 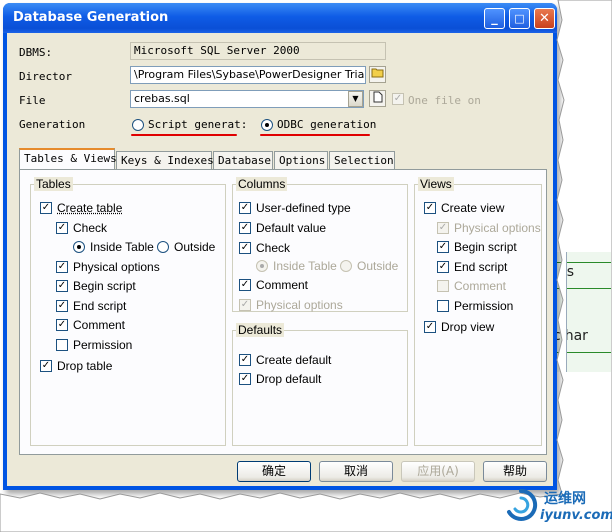 I want to click on watermark-url: iyunv.com, so click(x=576, y=515).